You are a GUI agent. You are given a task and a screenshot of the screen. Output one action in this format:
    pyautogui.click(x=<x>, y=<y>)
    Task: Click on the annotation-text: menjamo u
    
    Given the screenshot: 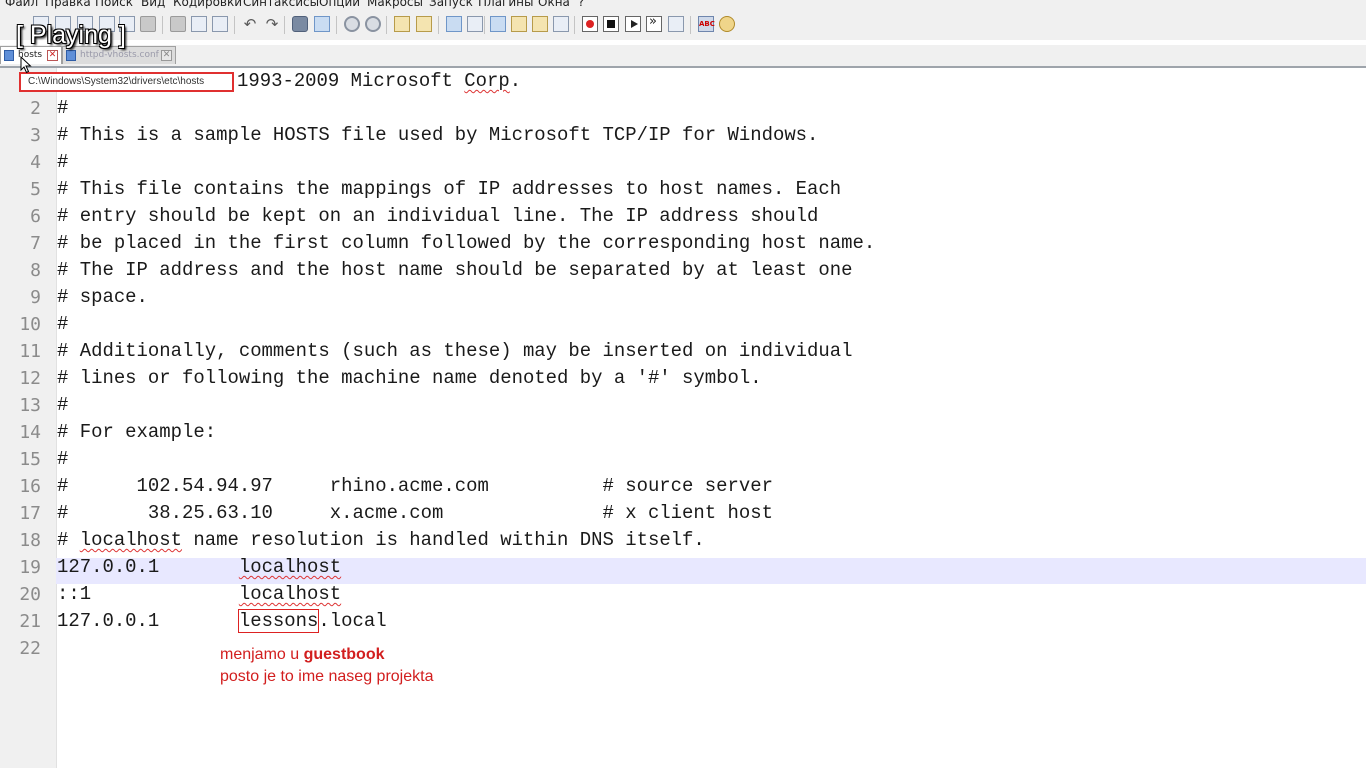 What is the action you would take?
    pyautogui.click(x=262, y=654)
    